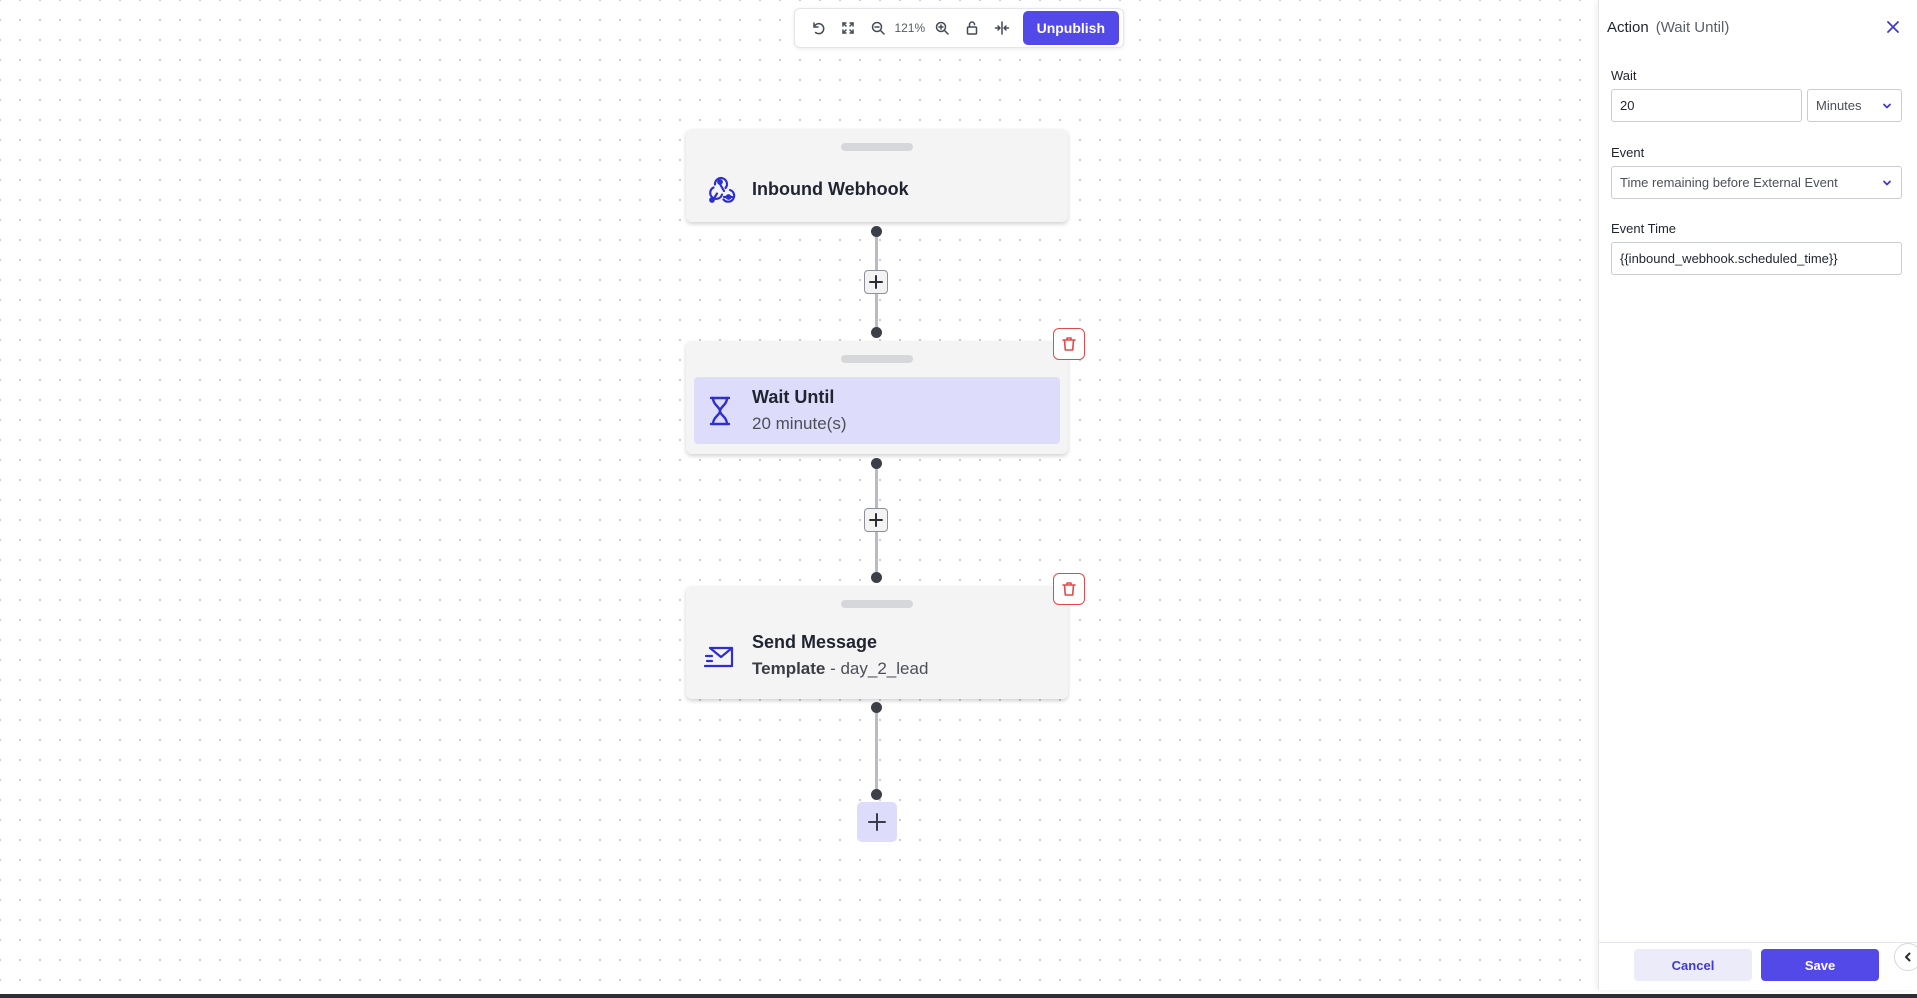  What do you see at coordinates (789, 668) in the screenshot?
I see `template-label: Template` at bounding box center [789, 668].